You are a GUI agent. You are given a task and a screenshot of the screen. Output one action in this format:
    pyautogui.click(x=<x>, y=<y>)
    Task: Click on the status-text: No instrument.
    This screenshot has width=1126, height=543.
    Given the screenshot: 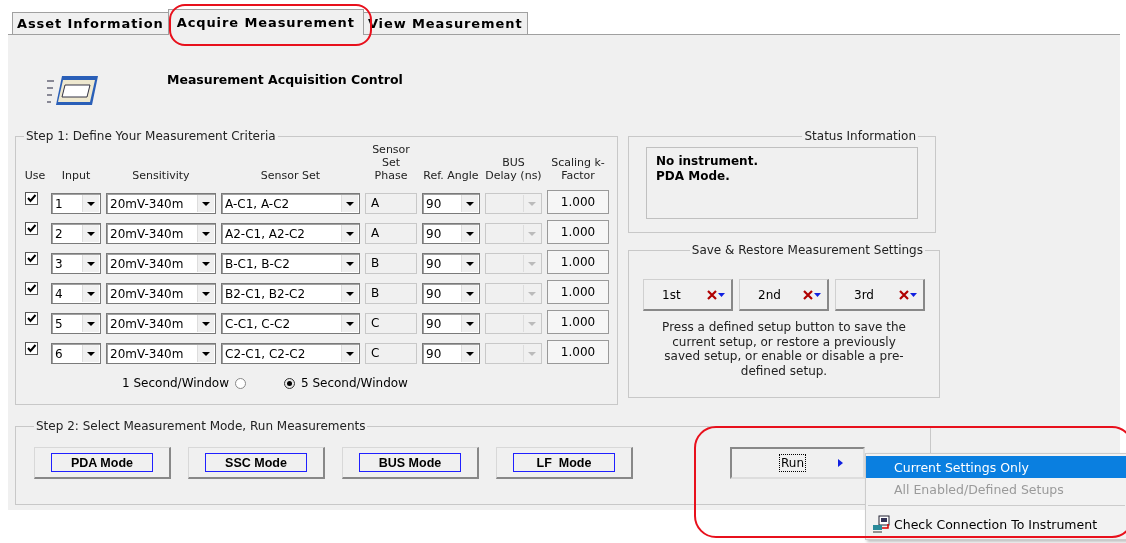 What is the action you would take?
    pyautogui.click(x=707, y=161)
    